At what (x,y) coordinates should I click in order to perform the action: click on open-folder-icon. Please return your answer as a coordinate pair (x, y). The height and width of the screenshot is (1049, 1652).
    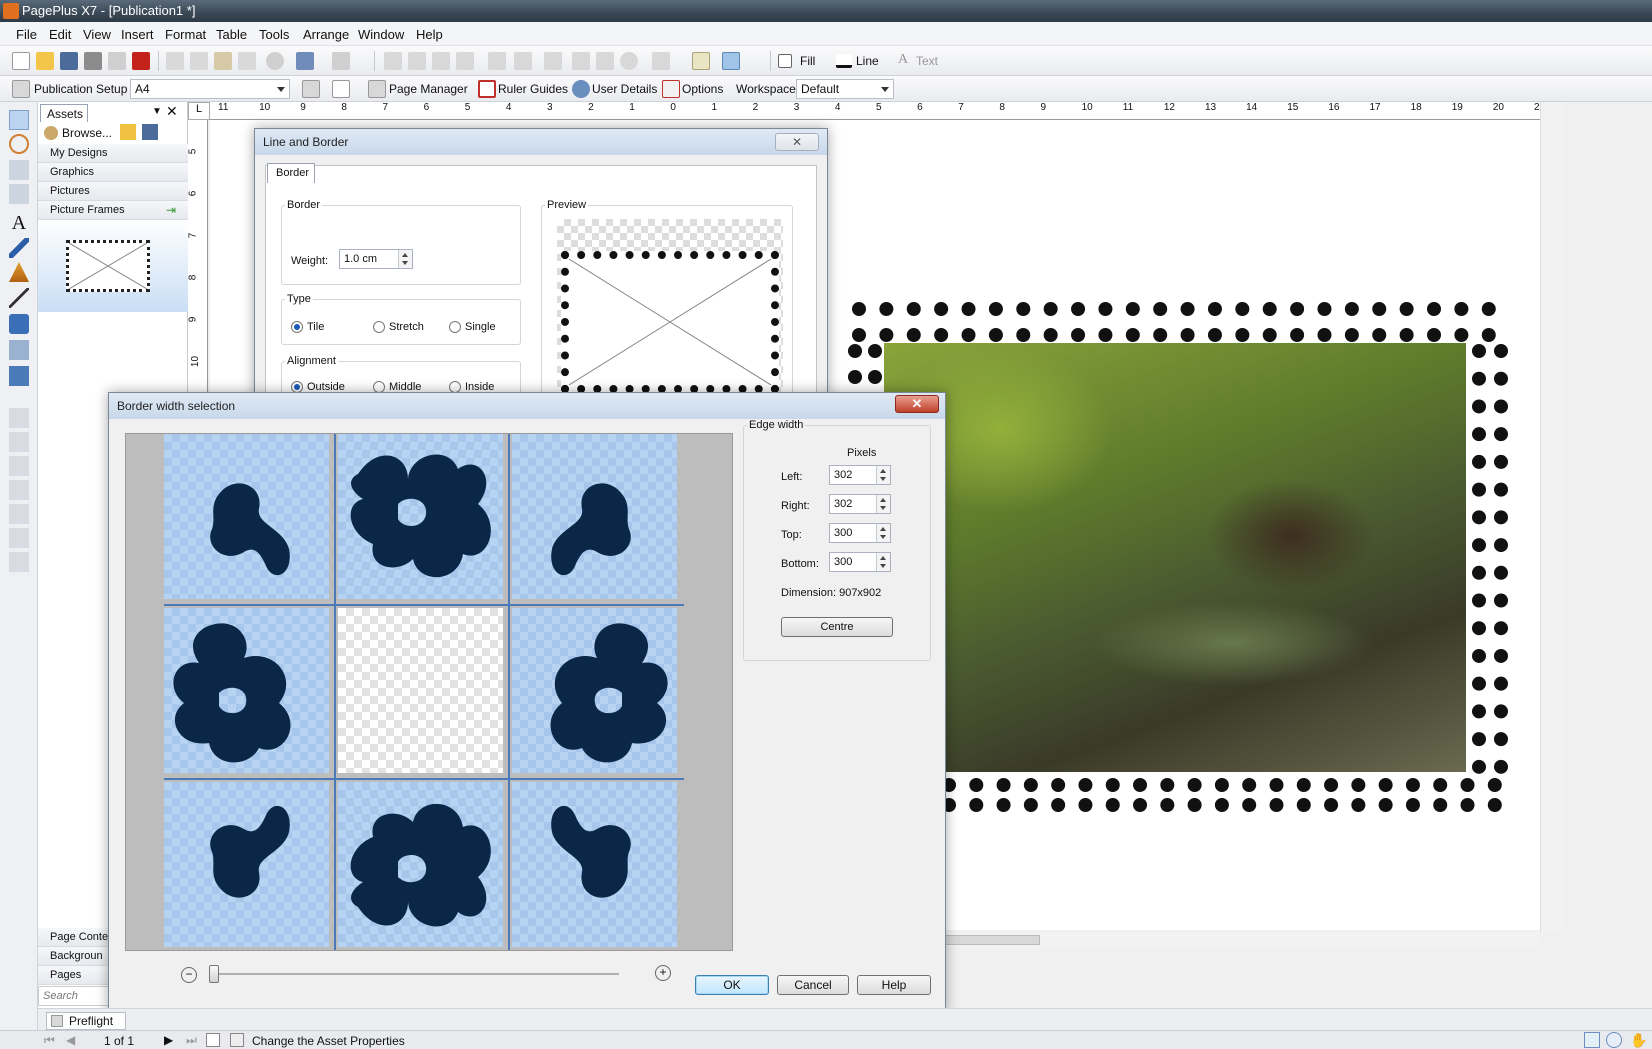
    Looking at the image, I should click on (128, 132).